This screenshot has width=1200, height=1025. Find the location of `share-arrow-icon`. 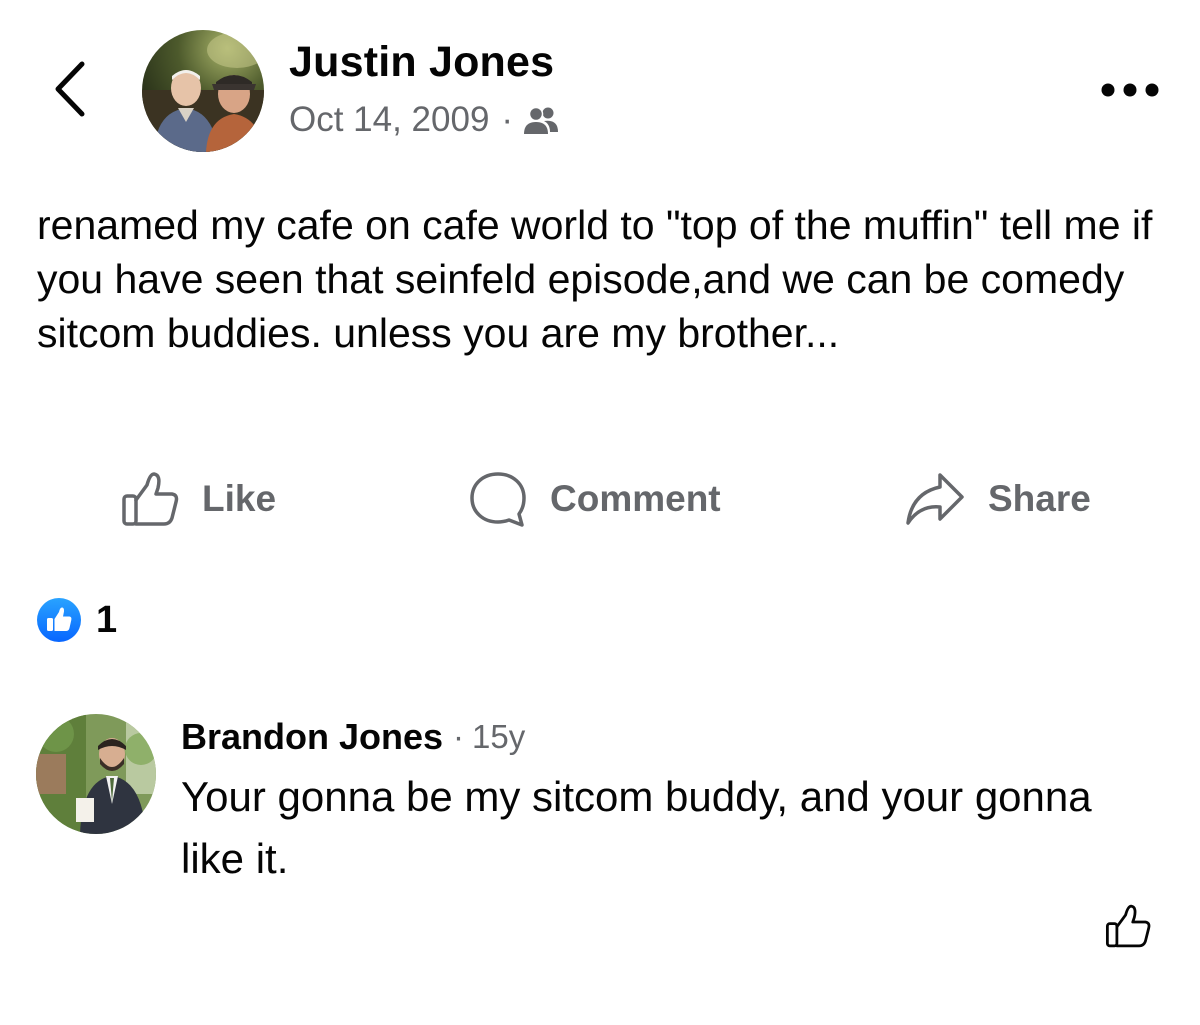

share-arrow-icon is located at coordinates (935, 499).